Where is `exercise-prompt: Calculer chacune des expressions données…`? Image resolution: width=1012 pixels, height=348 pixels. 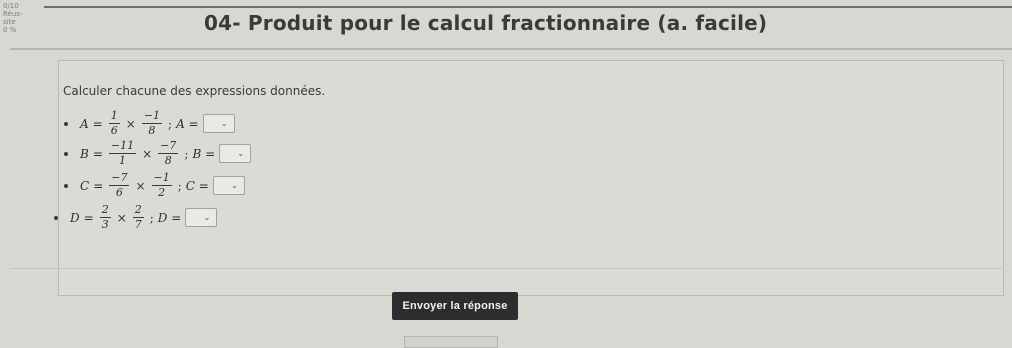
exercise-prompt: Calculer chacune des expressions données… is located at coordinates (194, 91).